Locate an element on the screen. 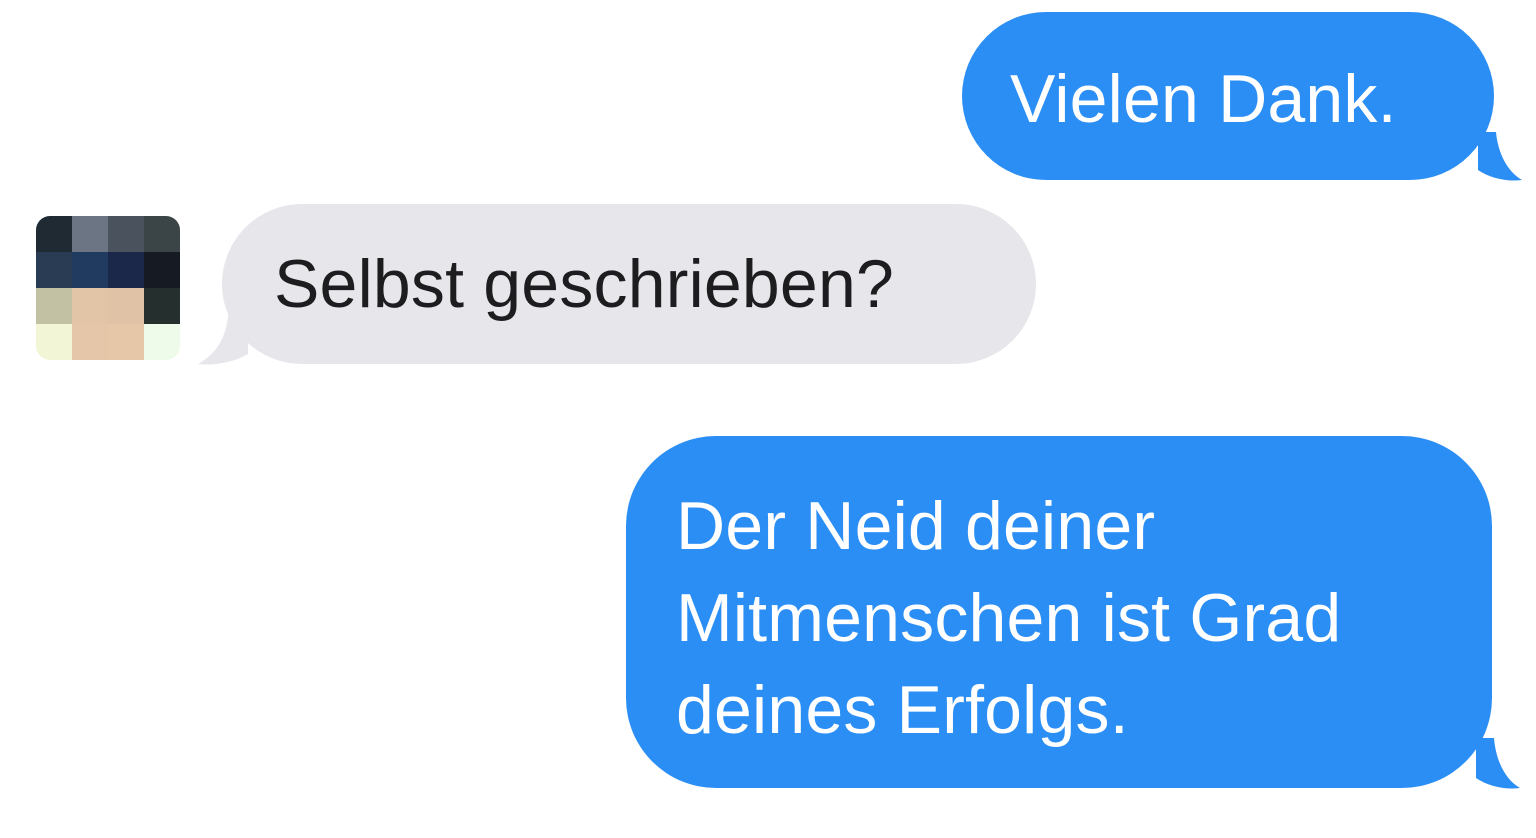  contact-avatar is located at coordinates (108, 288).